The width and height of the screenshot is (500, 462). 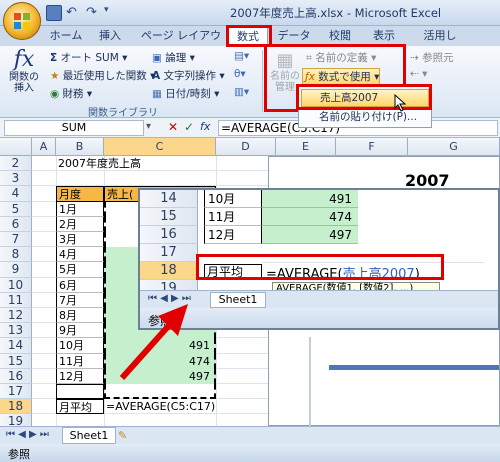 I want to click on avg-label-cell: 月平均, so click(x=80, y=407).